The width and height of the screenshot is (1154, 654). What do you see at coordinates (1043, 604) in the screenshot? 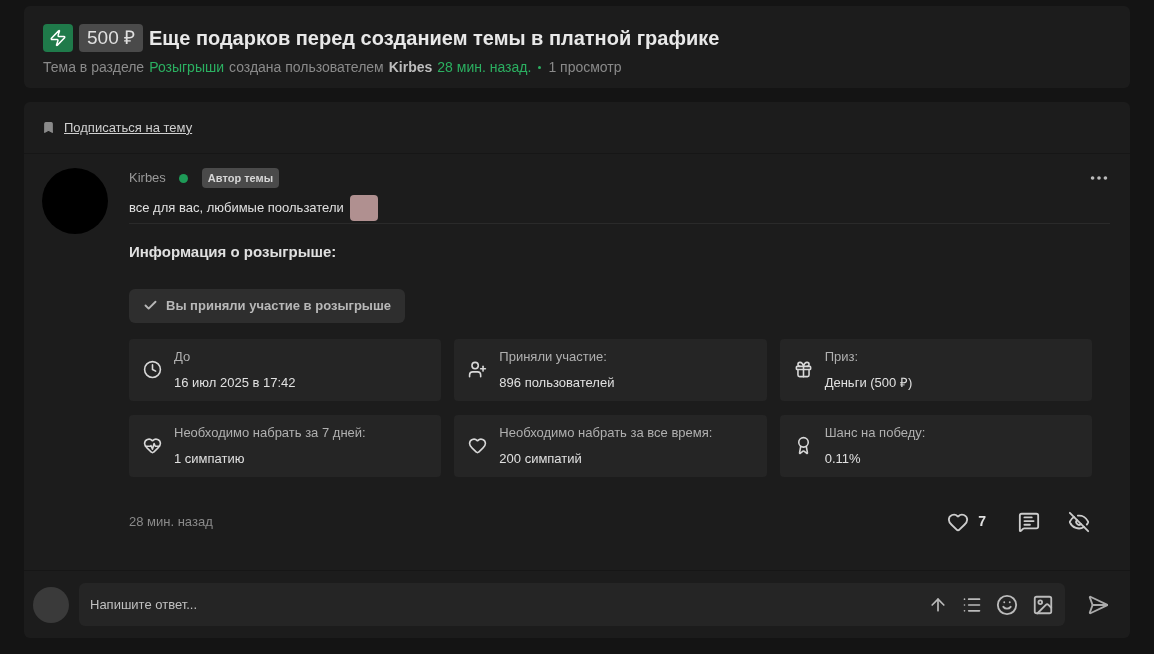
I see `image-icon` at bounding box center [1043, 604].